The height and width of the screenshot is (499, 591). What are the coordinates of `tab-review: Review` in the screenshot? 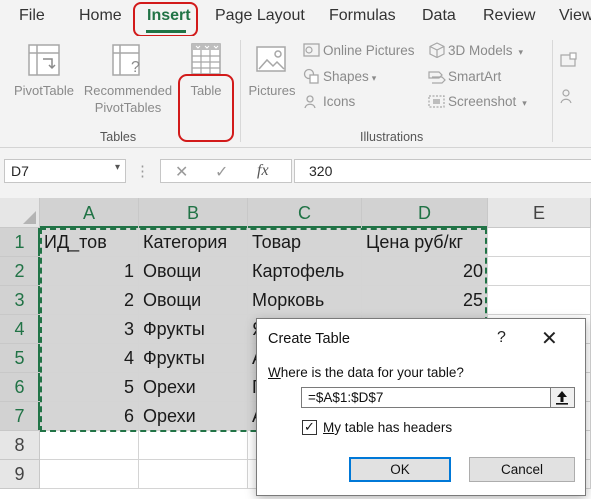 It's located at (509, 16).